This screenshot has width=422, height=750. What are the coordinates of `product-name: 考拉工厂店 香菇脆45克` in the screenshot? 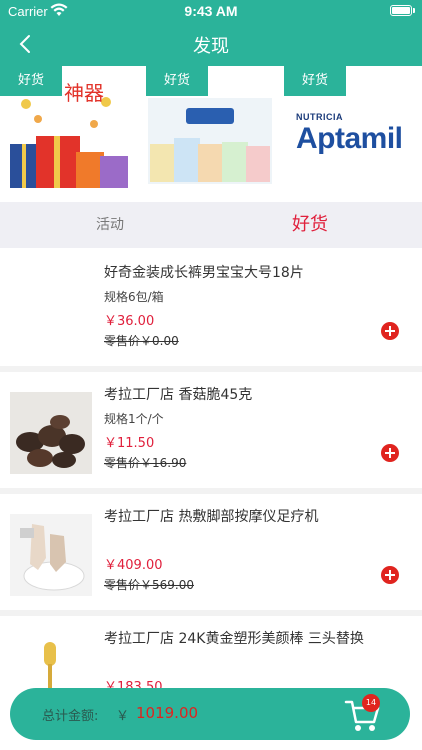 It's located at (178, 395).